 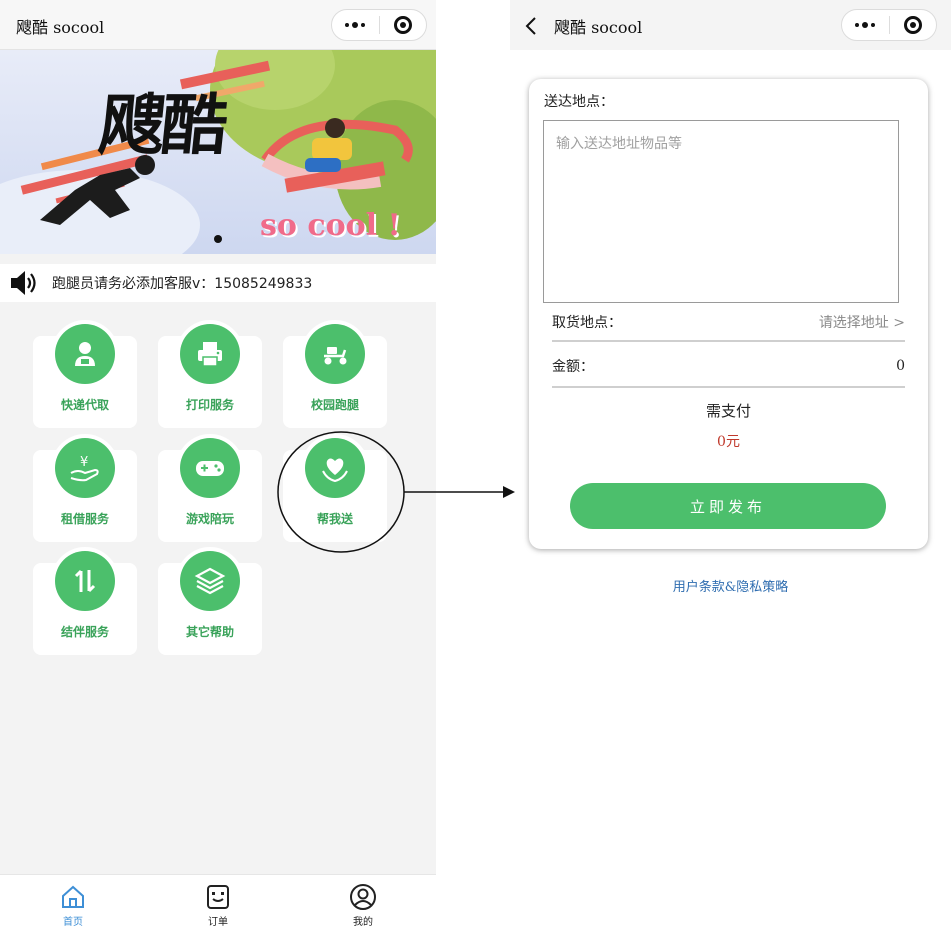 What do you see at coordinates (728, 321) in the screenshot?
I see `pickup-row: 取货地点： 请选择地址 >` at bounding box center [728, 321].